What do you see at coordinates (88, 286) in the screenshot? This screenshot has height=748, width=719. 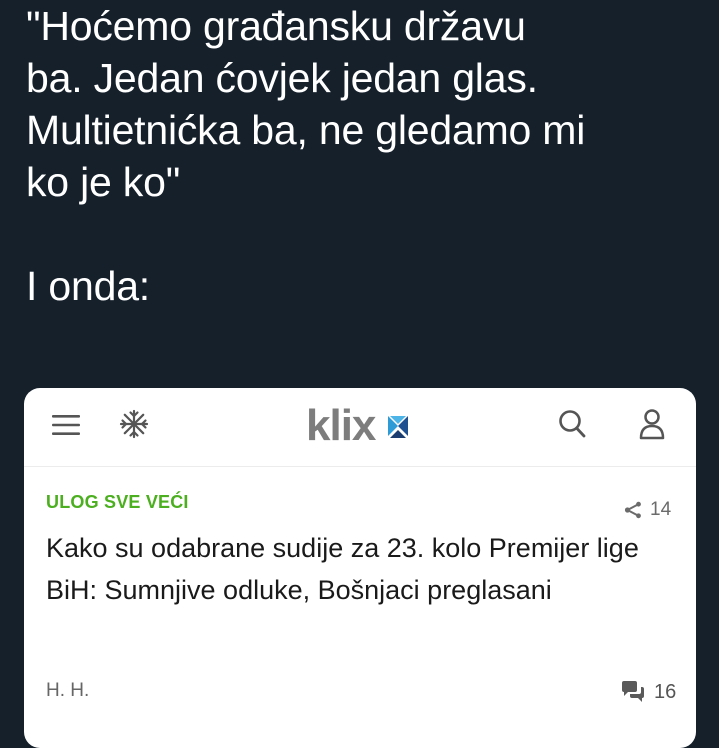 I see `tweet-followup: I onda:` at bounding box center [88, 286].